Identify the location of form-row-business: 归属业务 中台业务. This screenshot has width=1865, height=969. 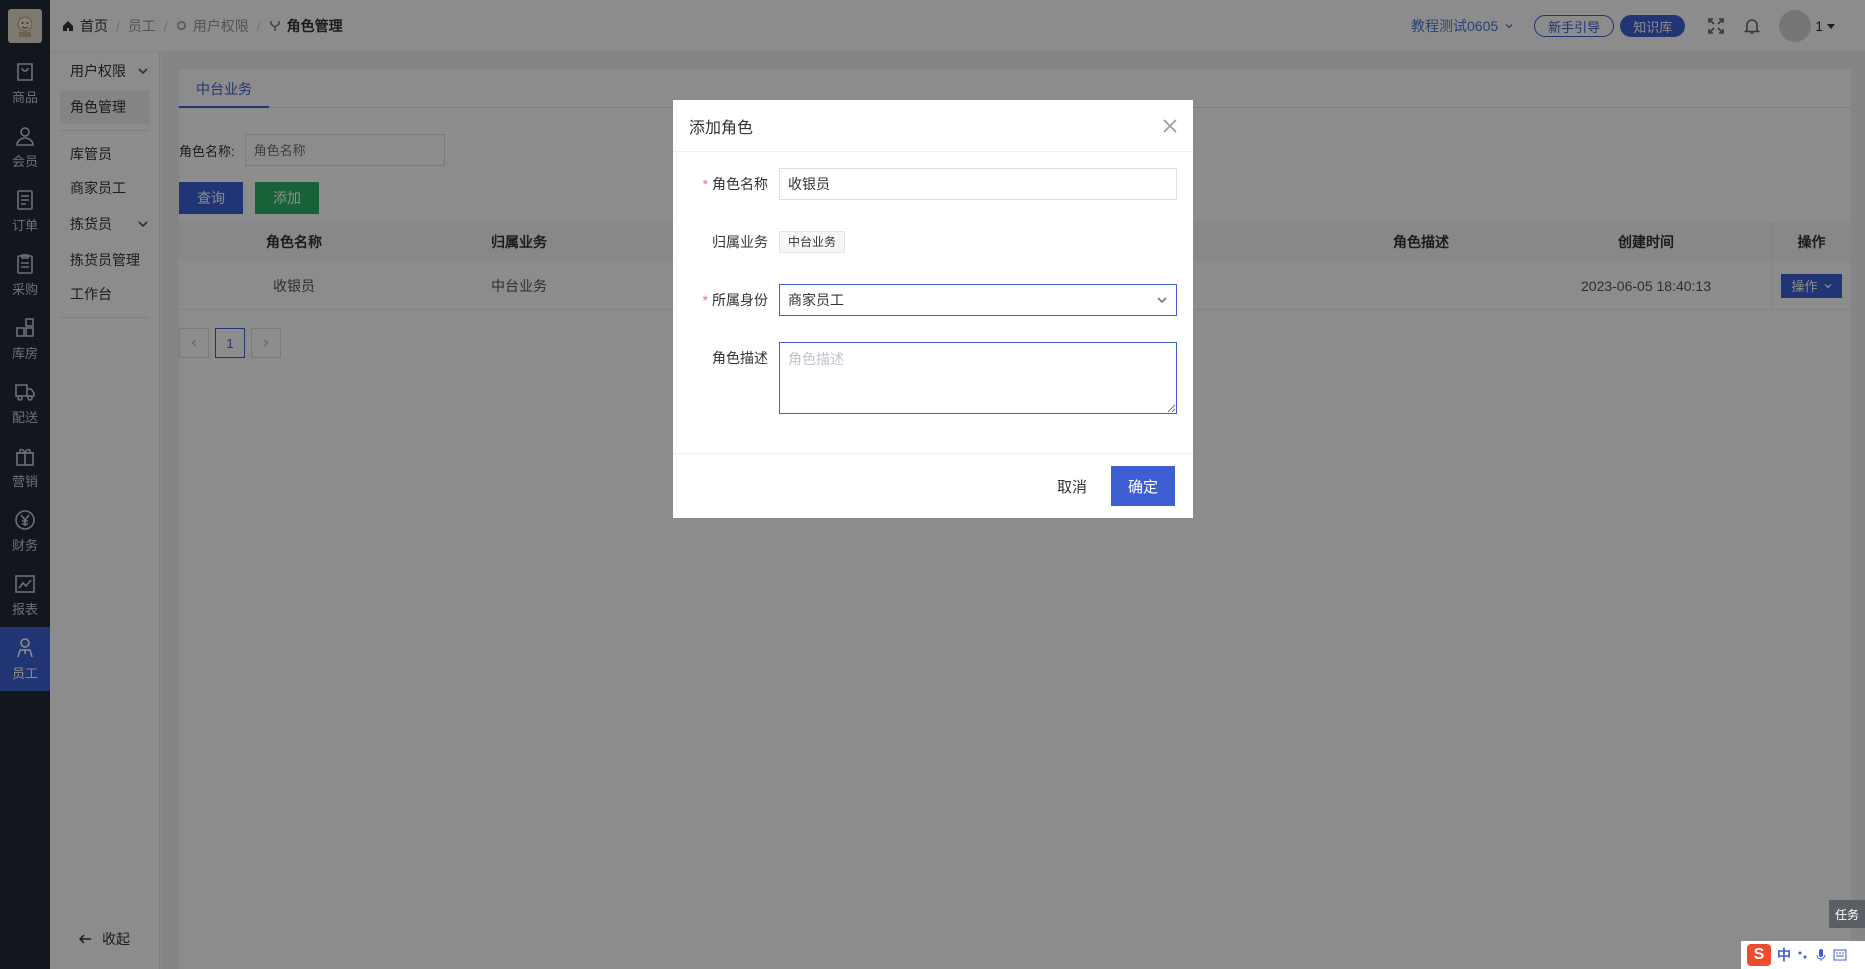
(933, 242).